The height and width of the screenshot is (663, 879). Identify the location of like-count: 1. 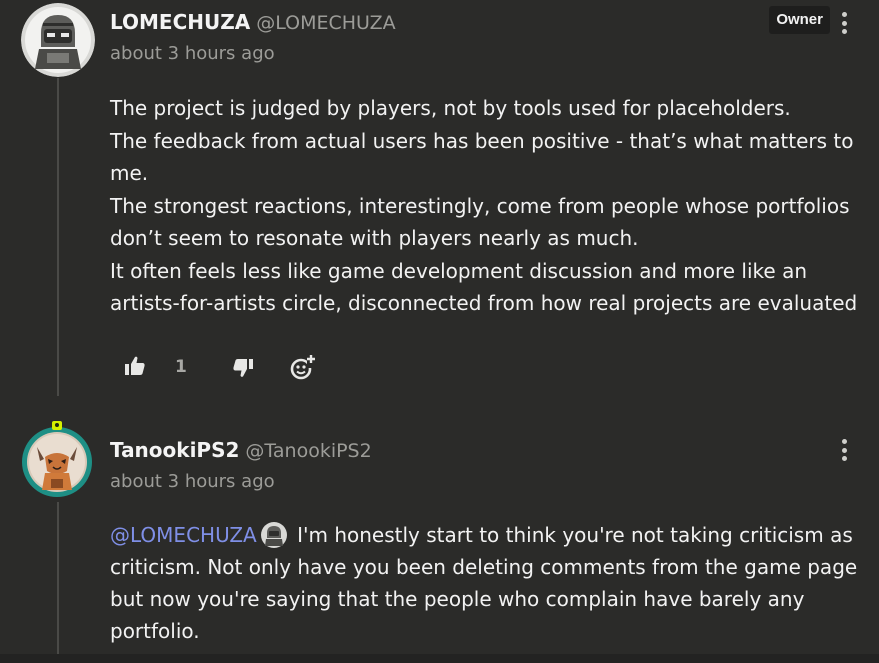
(181, 367).